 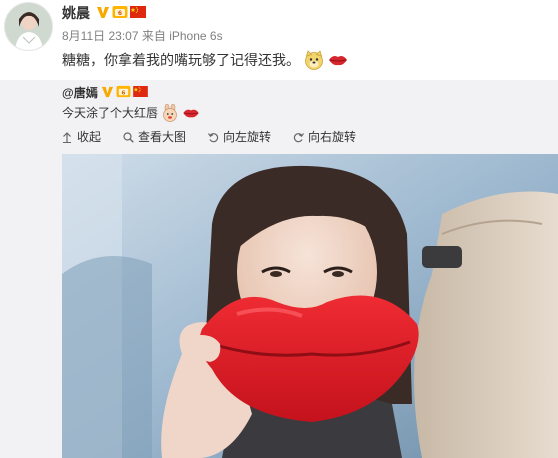 I want to click on collapse-label: 收起, so click(x=89, y=137).